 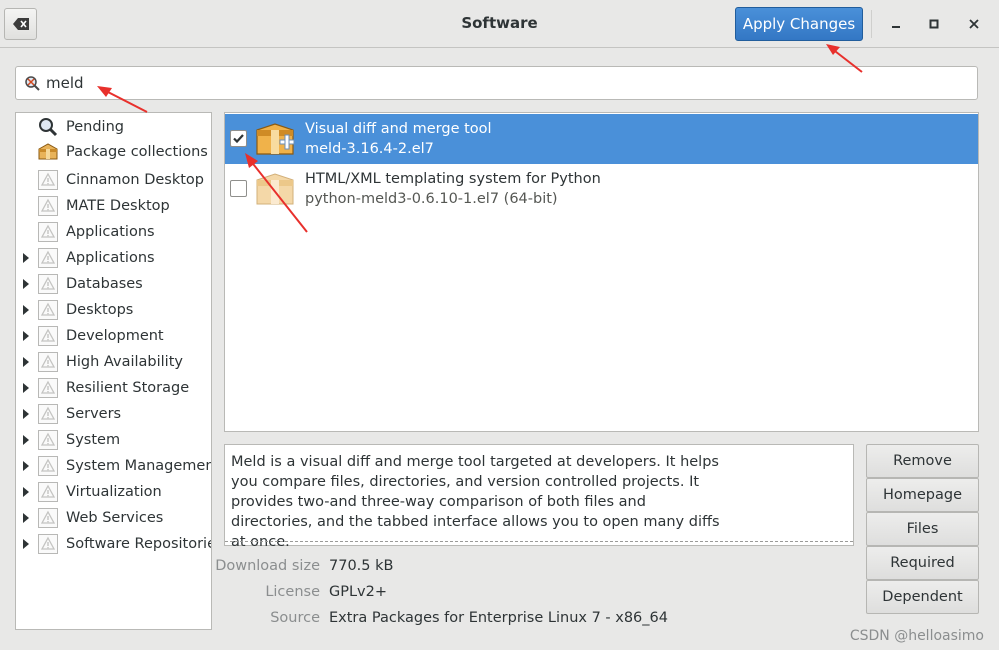 I want to click on sidebar-item-group: System, so click(x=113, y=440).